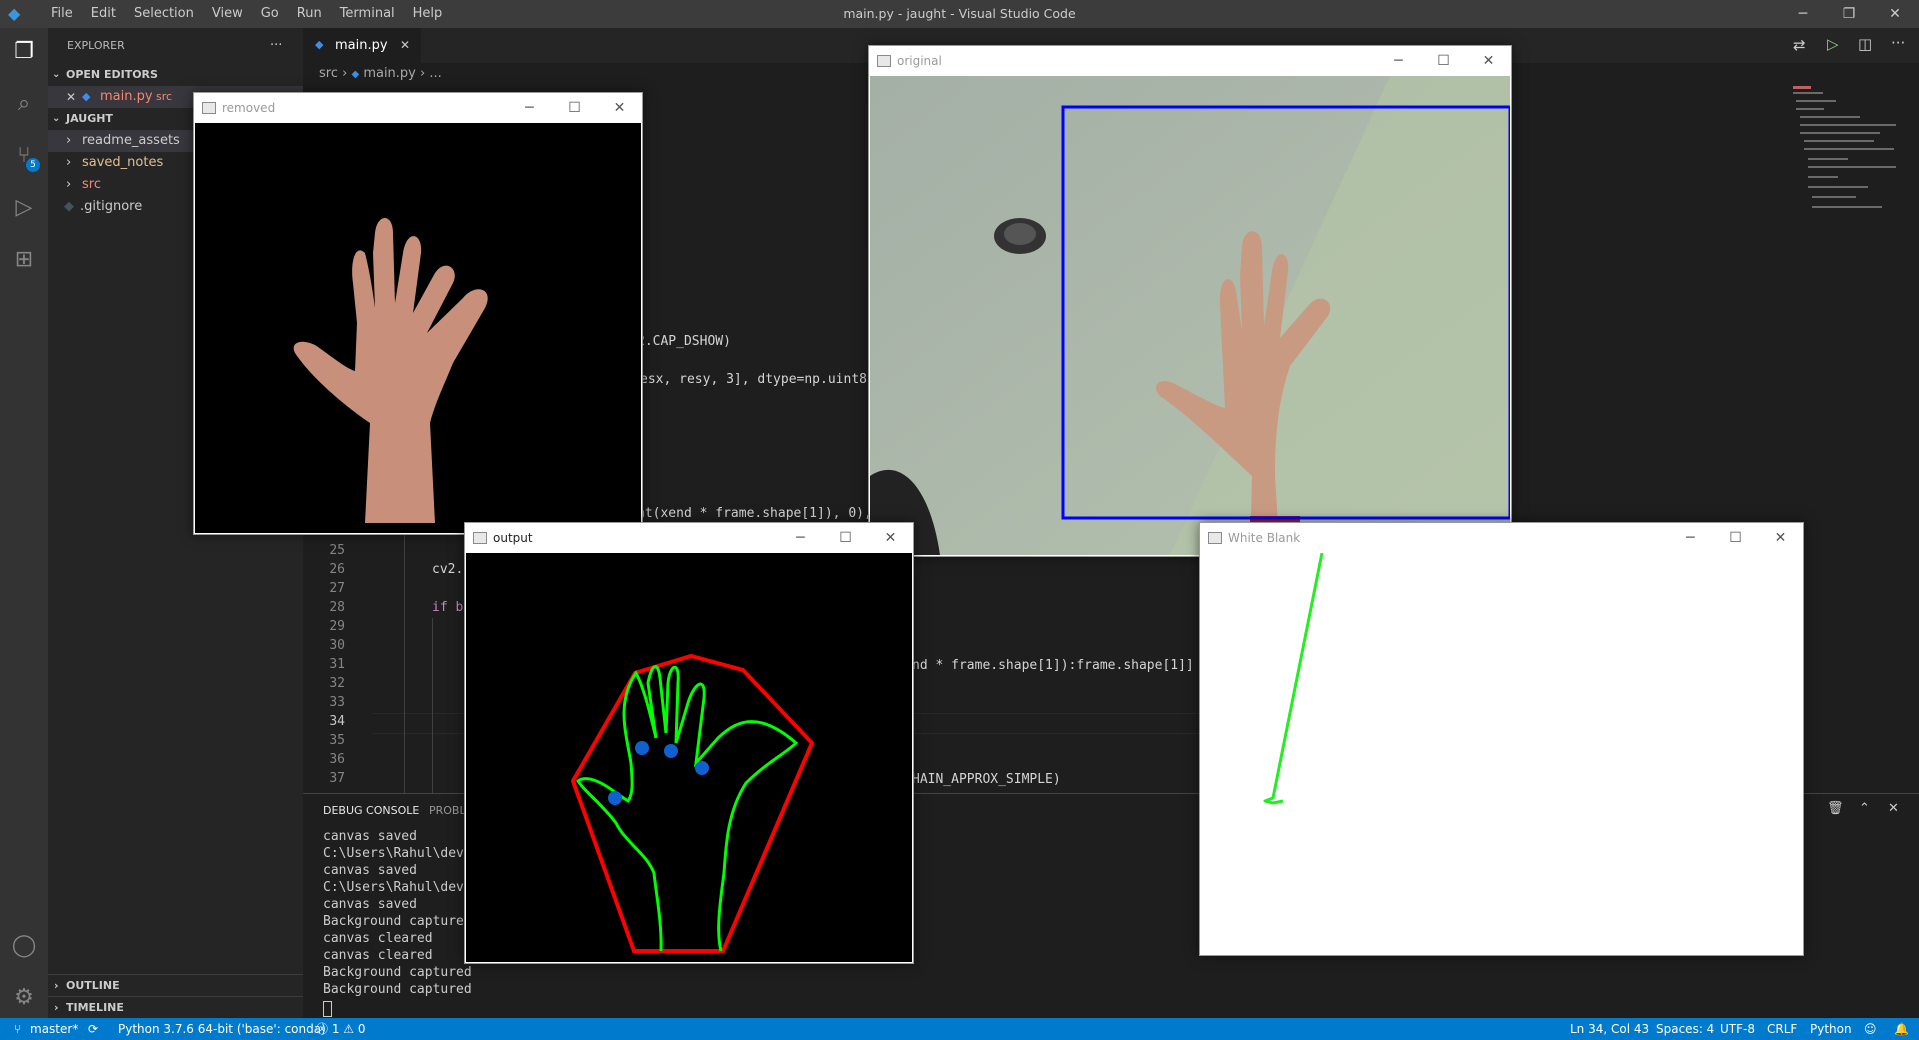 This screenshot has height=1040, width=1919. I want to click on scm-badge: 5, so click(33, 165).